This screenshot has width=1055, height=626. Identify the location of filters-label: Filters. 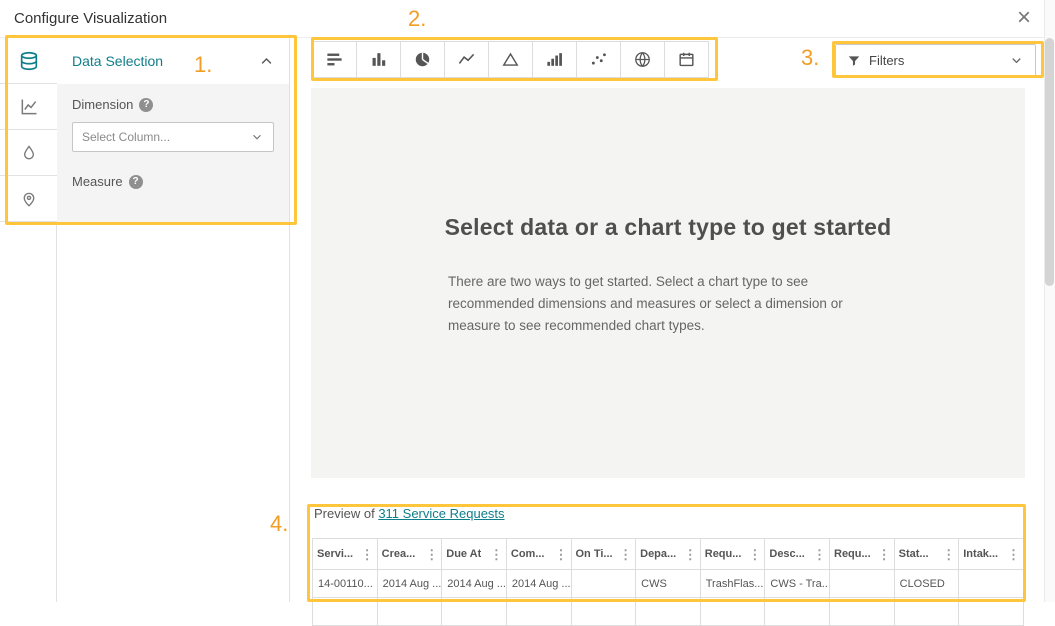
(887, 60).